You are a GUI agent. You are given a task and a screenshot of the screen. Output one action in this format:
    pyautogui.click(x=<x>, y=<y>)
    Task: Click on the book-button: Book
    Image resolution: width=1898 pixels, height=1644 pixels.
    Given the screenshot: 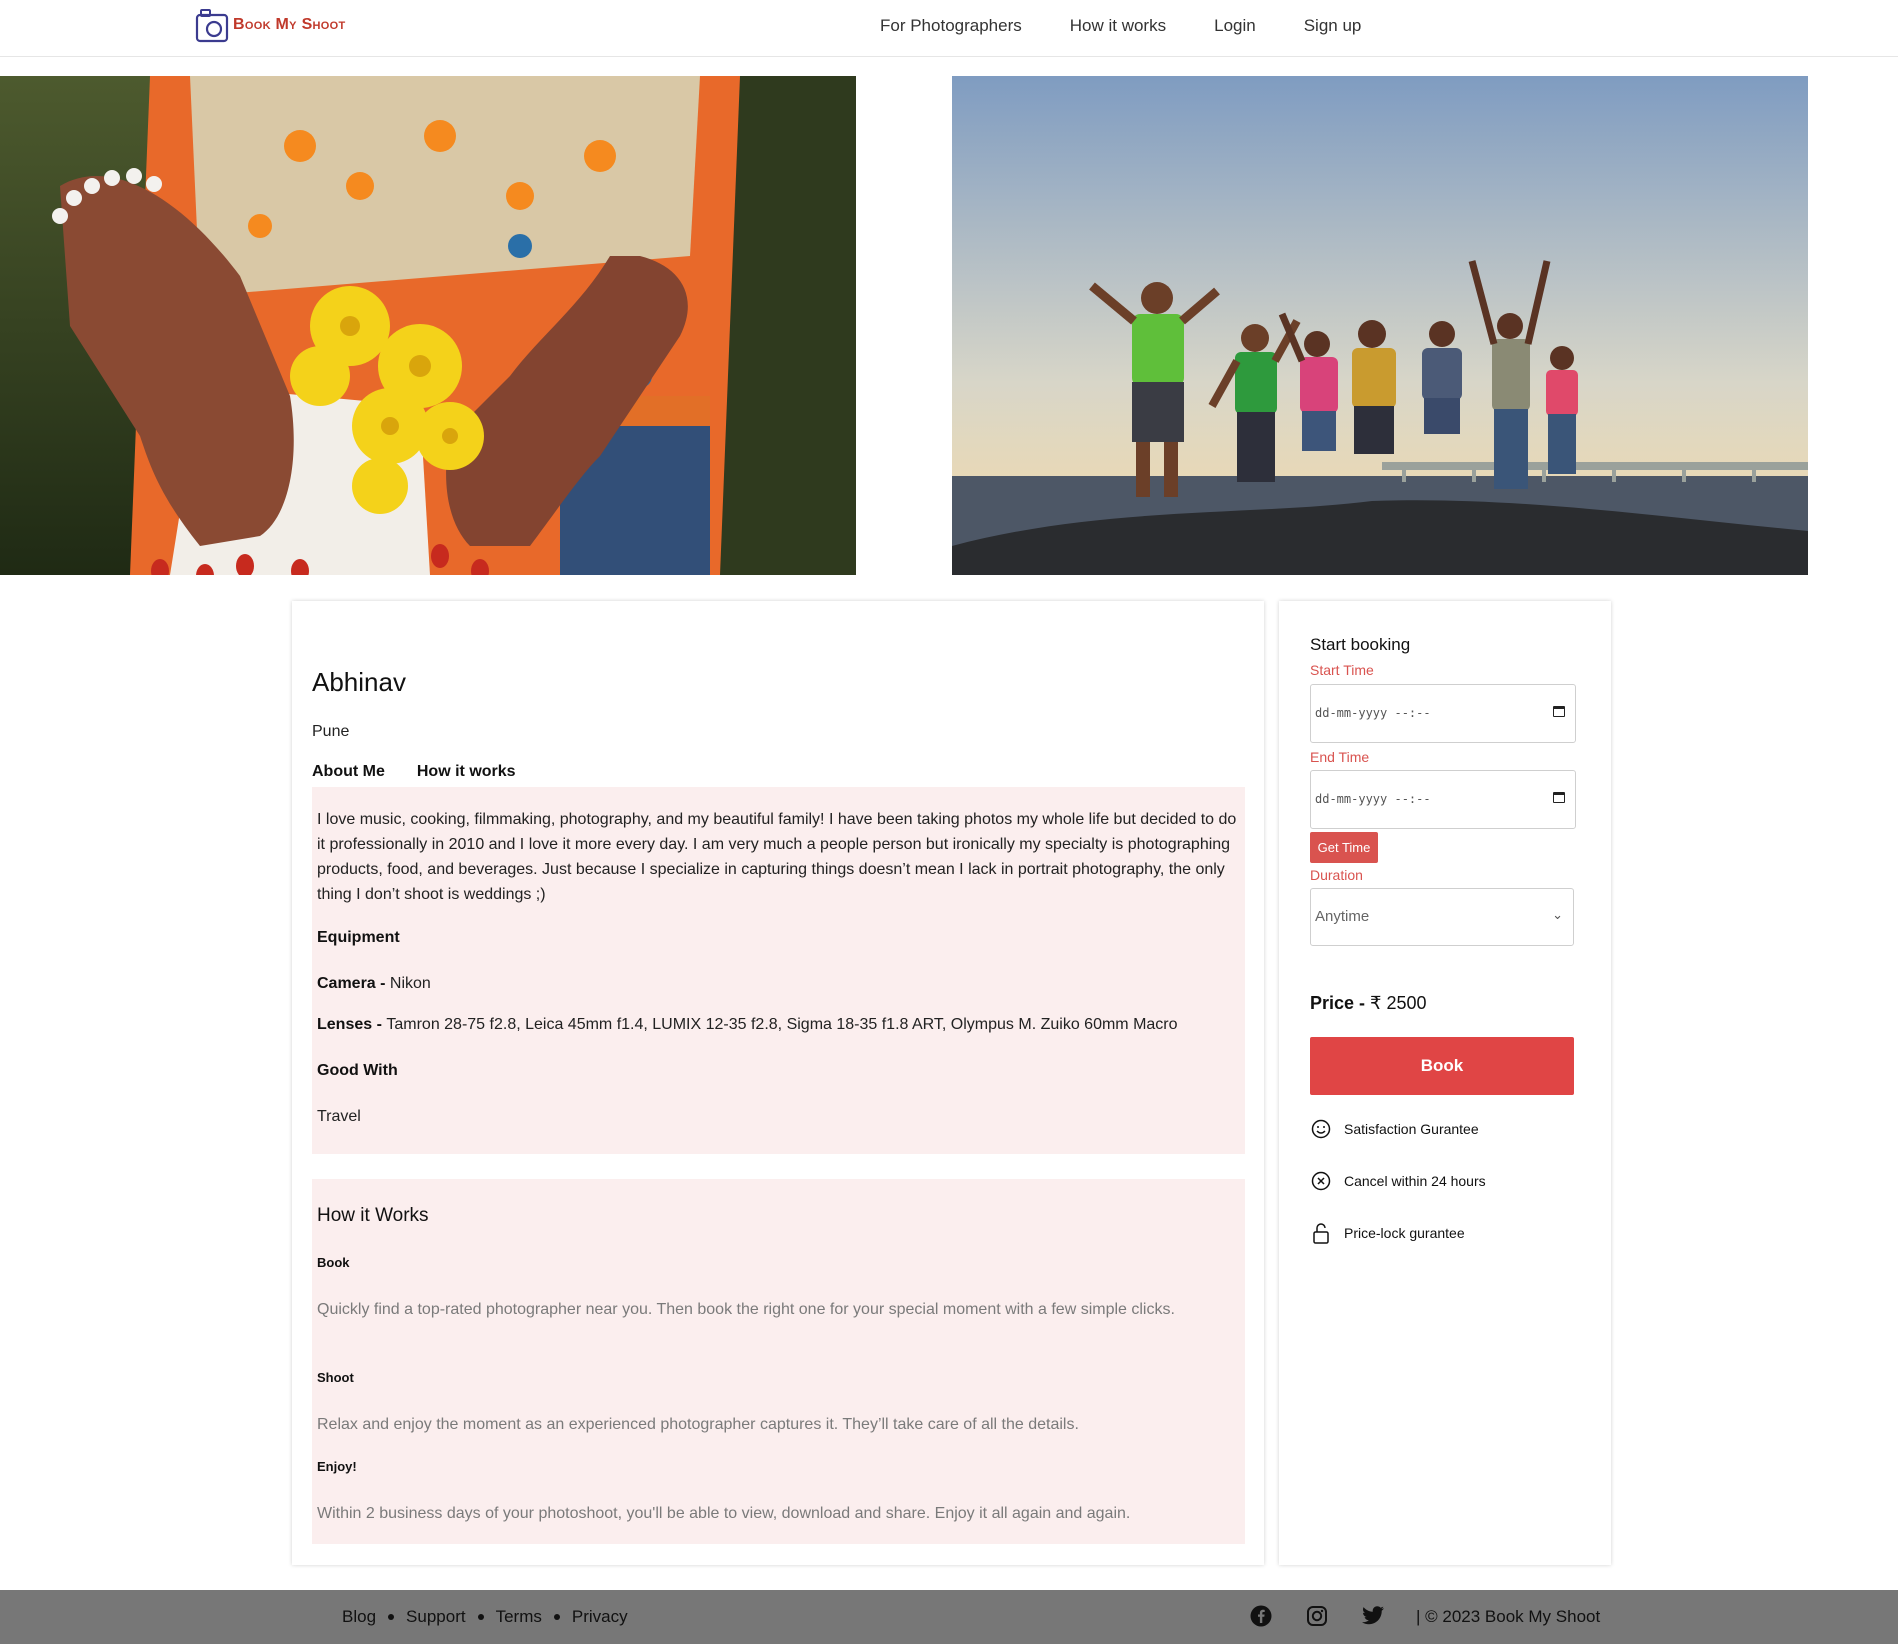 What is the action you would take?
    pyautogui.click(x=1442, y=1066)
    